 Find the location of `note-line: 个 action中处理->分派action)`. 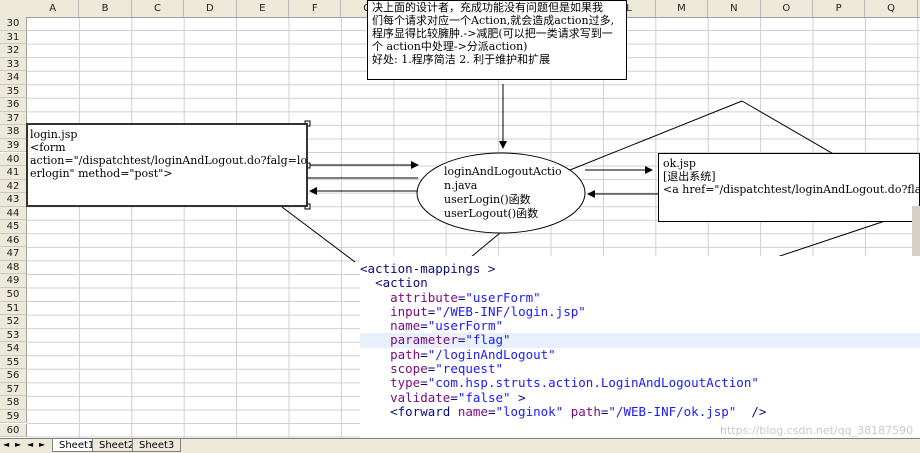

note-line: 个 action中处理->分派action) is located at coordinates (450, 46).